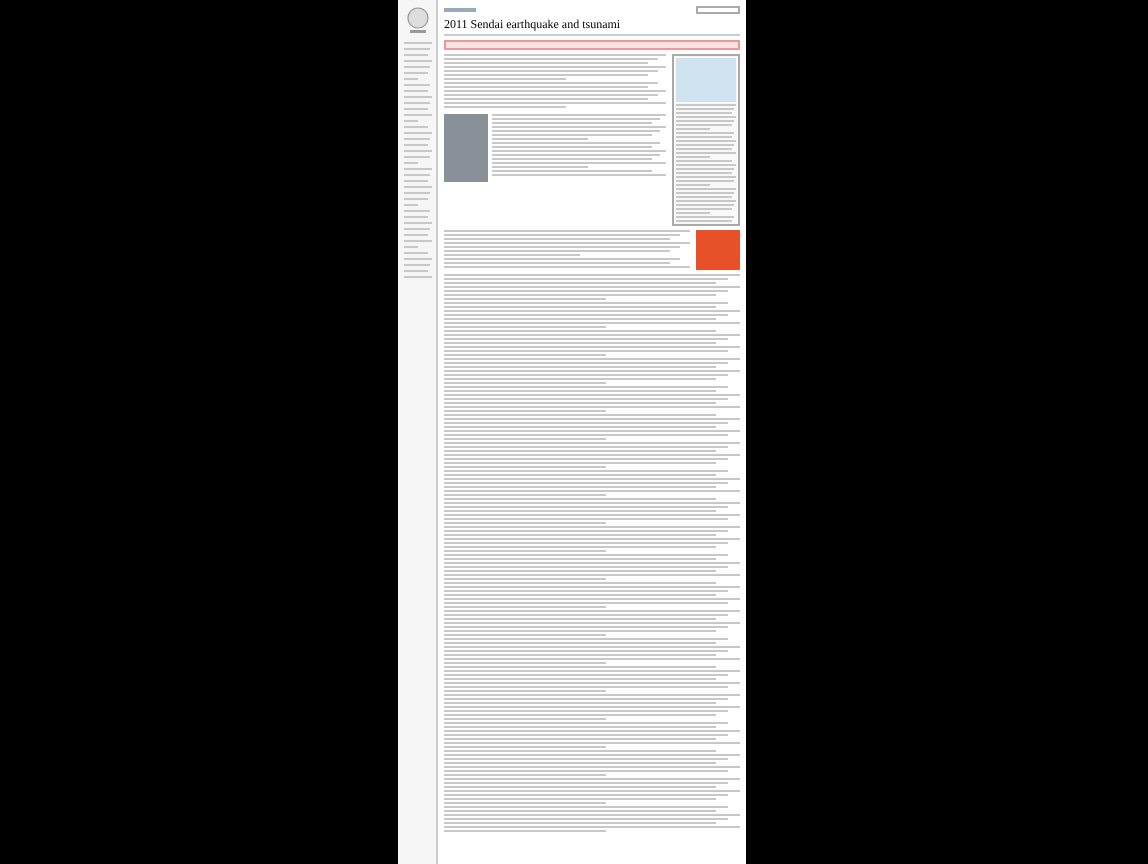 The height and width of the screenshot is (864, 1148). I want to click on globe-logo-icon, so click(417, 20).